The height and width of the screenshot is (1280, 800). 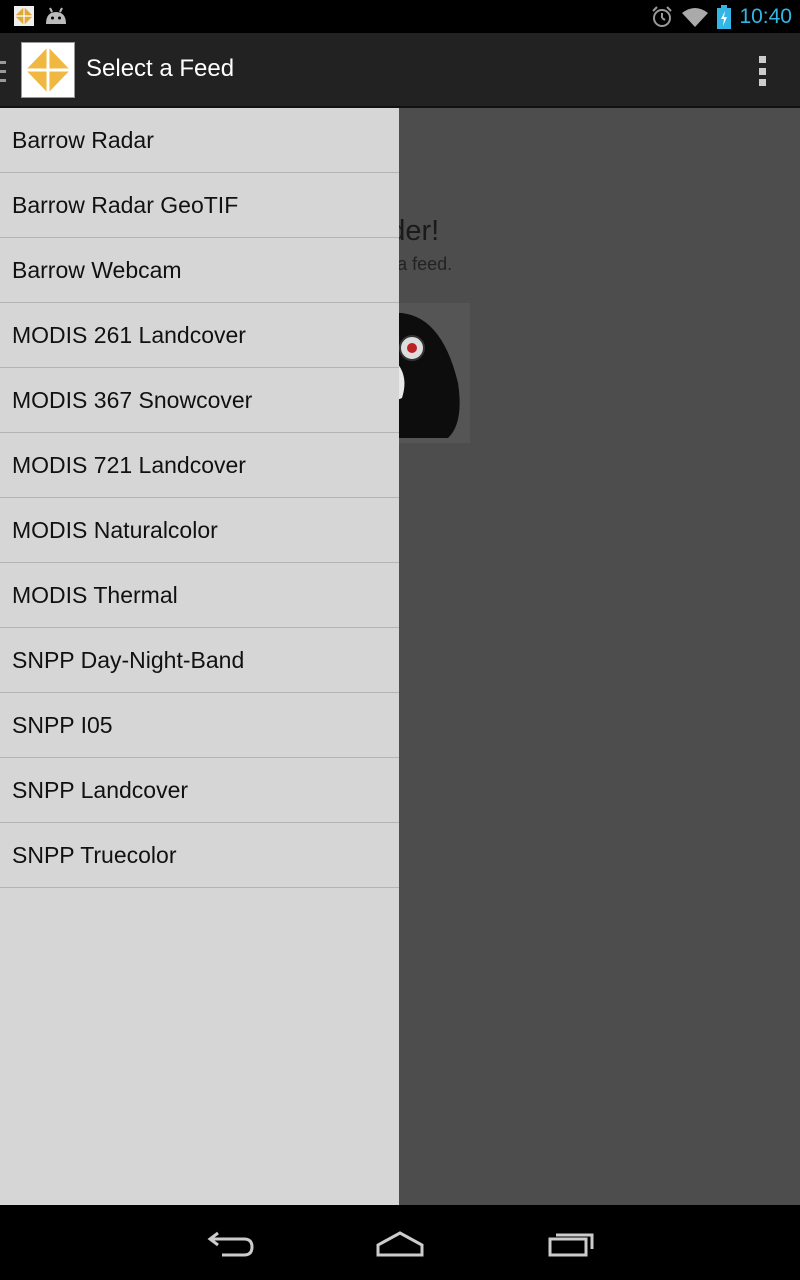 I want to click on drawer-item-snpp-i05: SNPP I05, so click(x=199, y=725).